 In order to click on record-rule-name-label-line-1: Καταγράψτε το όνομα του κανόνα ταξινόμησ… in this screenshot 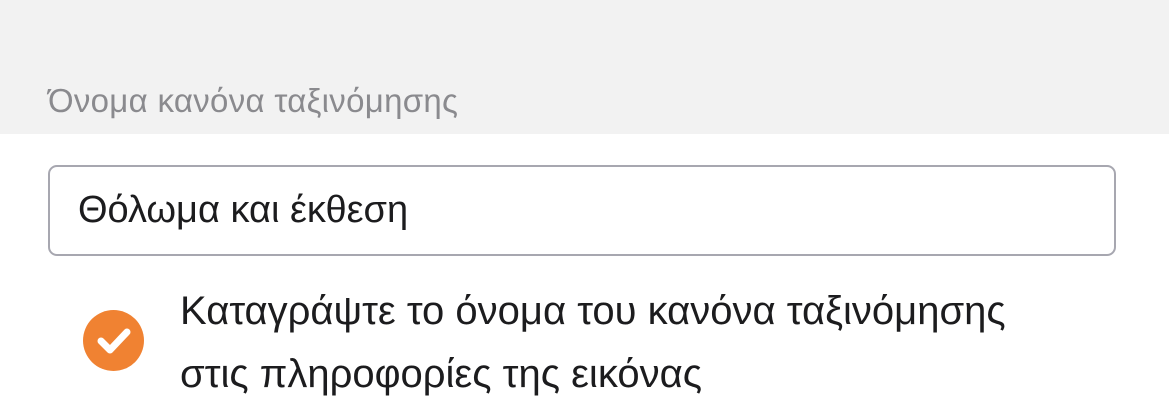, I will do `click(593, 311)`.